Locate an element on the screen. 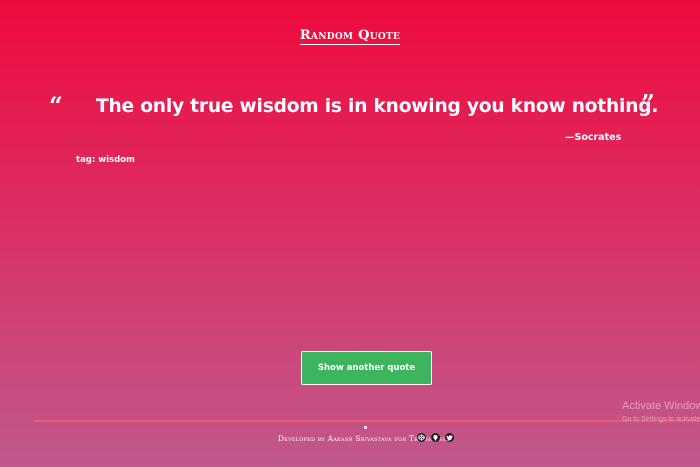 Image resolution: width=700 pixels, height=467 pixels. codepen-icon is located at coordinates (421, 437).